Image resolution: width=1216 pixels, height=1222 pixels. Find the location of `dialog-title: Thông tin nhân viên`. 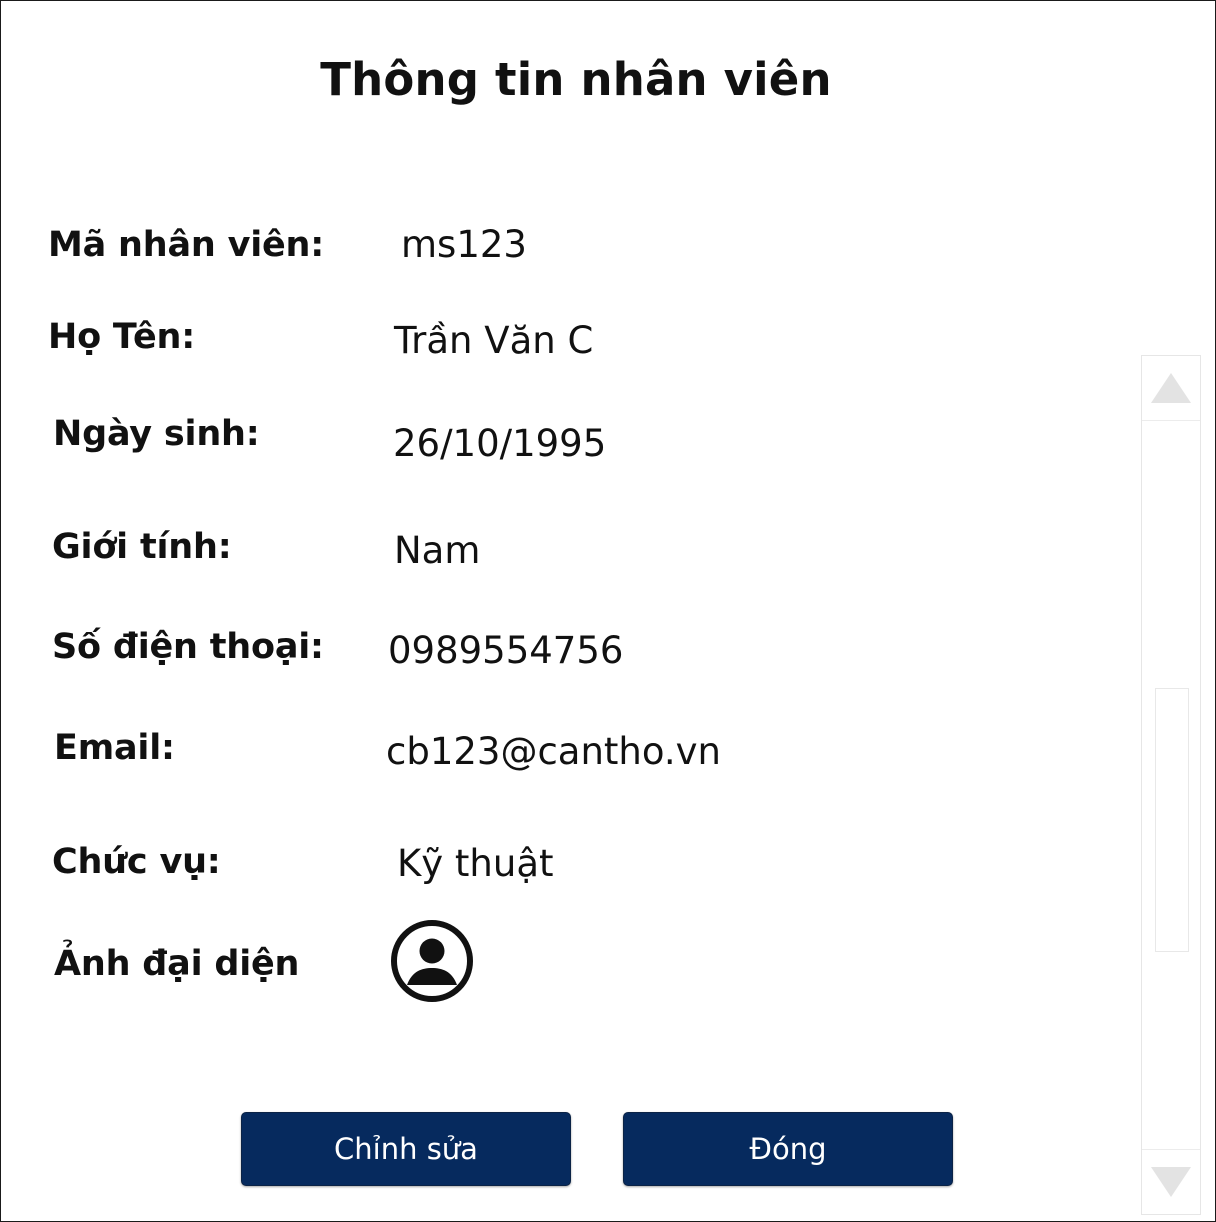

dialog-title: Thông tin nhân viên is located at coordinates (576, 79).